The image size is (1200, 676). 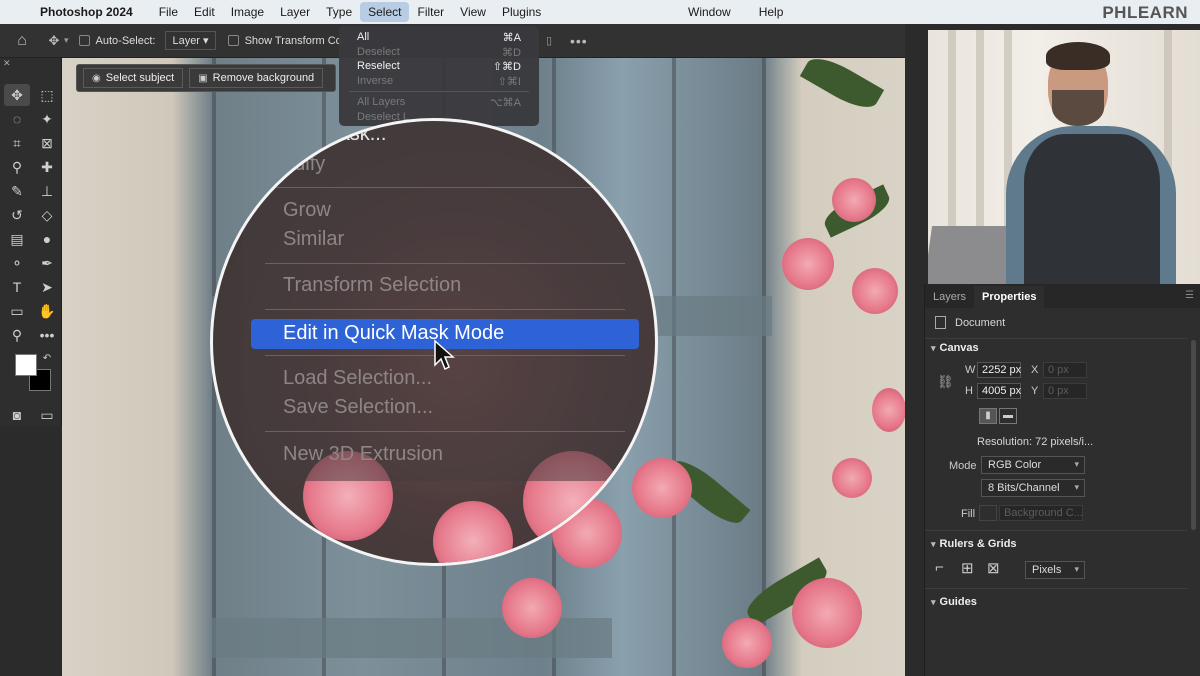 What do you see at coordinates (247, 12) in the screenshot?
I see `menu-image: Image` at bounding box center [247, 12].